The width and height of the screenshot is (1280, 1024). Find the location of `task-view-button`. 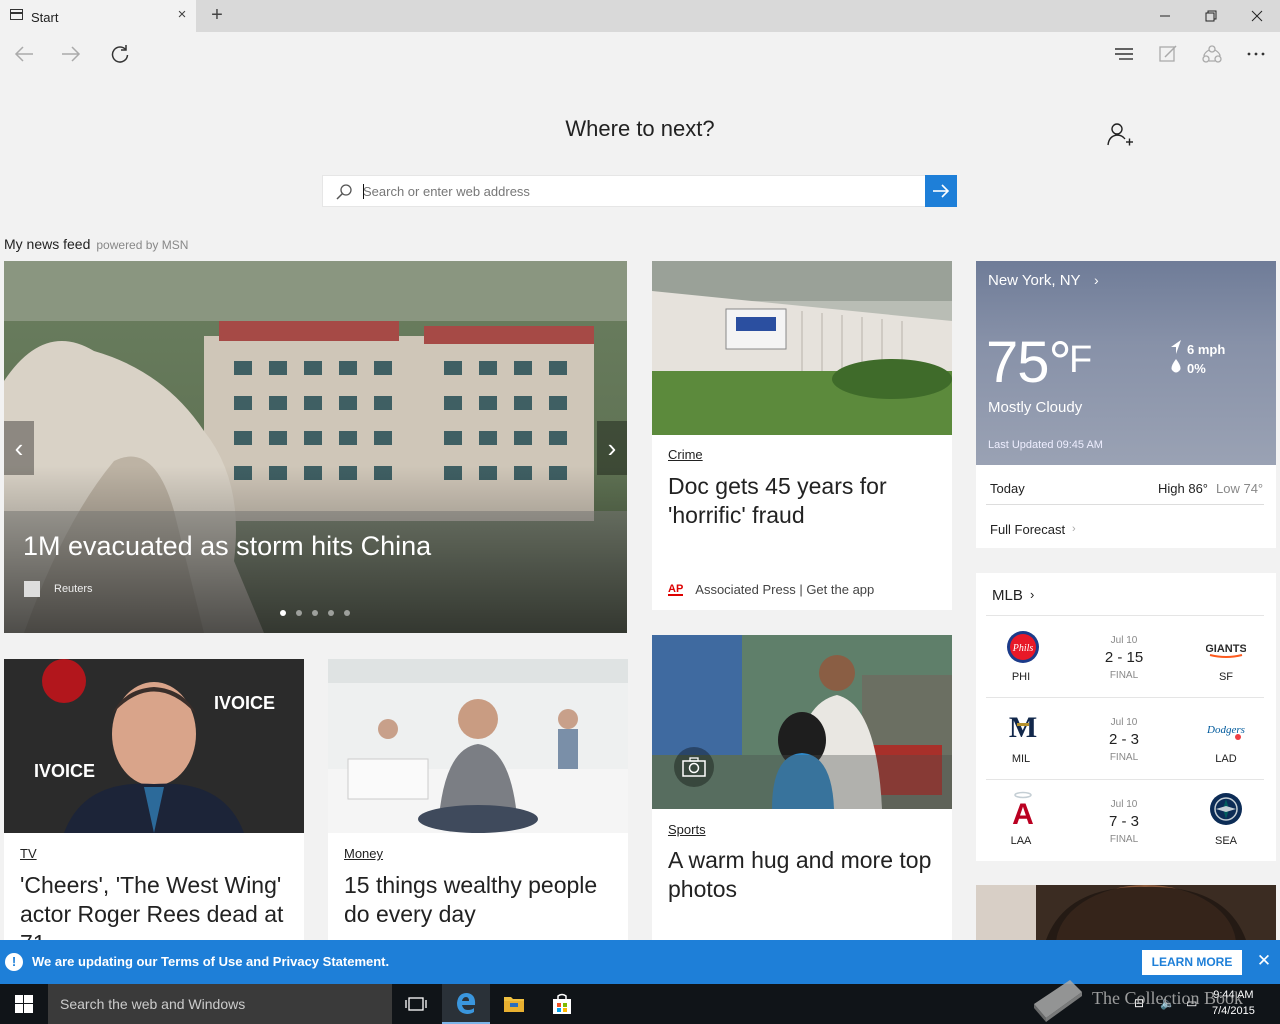

task-view-button is located at coordinates (416, 1004).